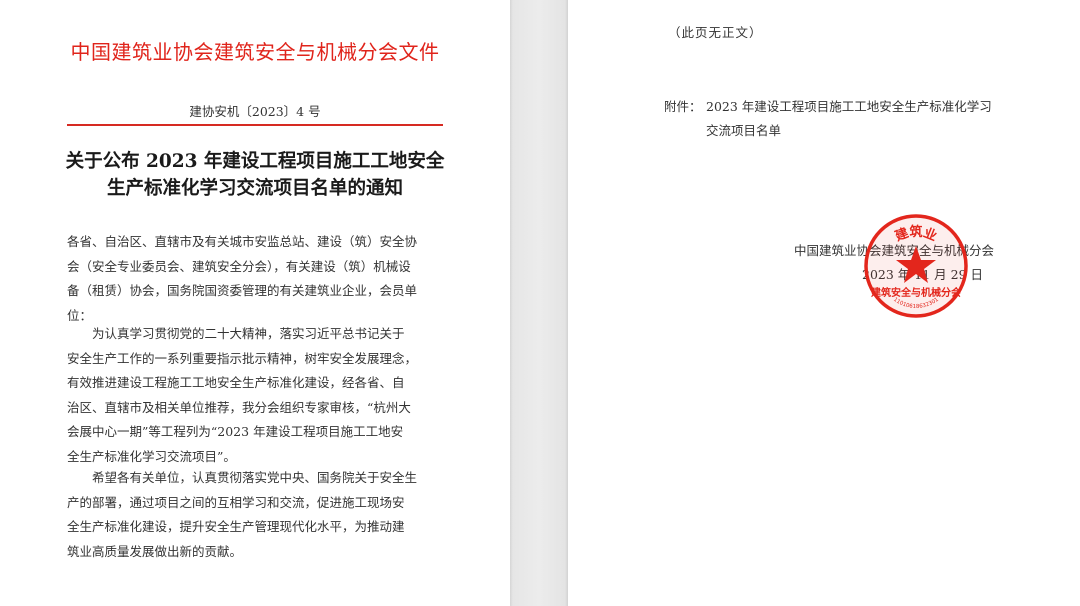 This screenshot has width=1080, height=606. What do you see at coordinates (242, 241) in the screenshot?
I see `addressee-line: 各省、自治区、直辖市及有关城市安监总站、建设（筑）安全协` at bounding box center [242, 241].